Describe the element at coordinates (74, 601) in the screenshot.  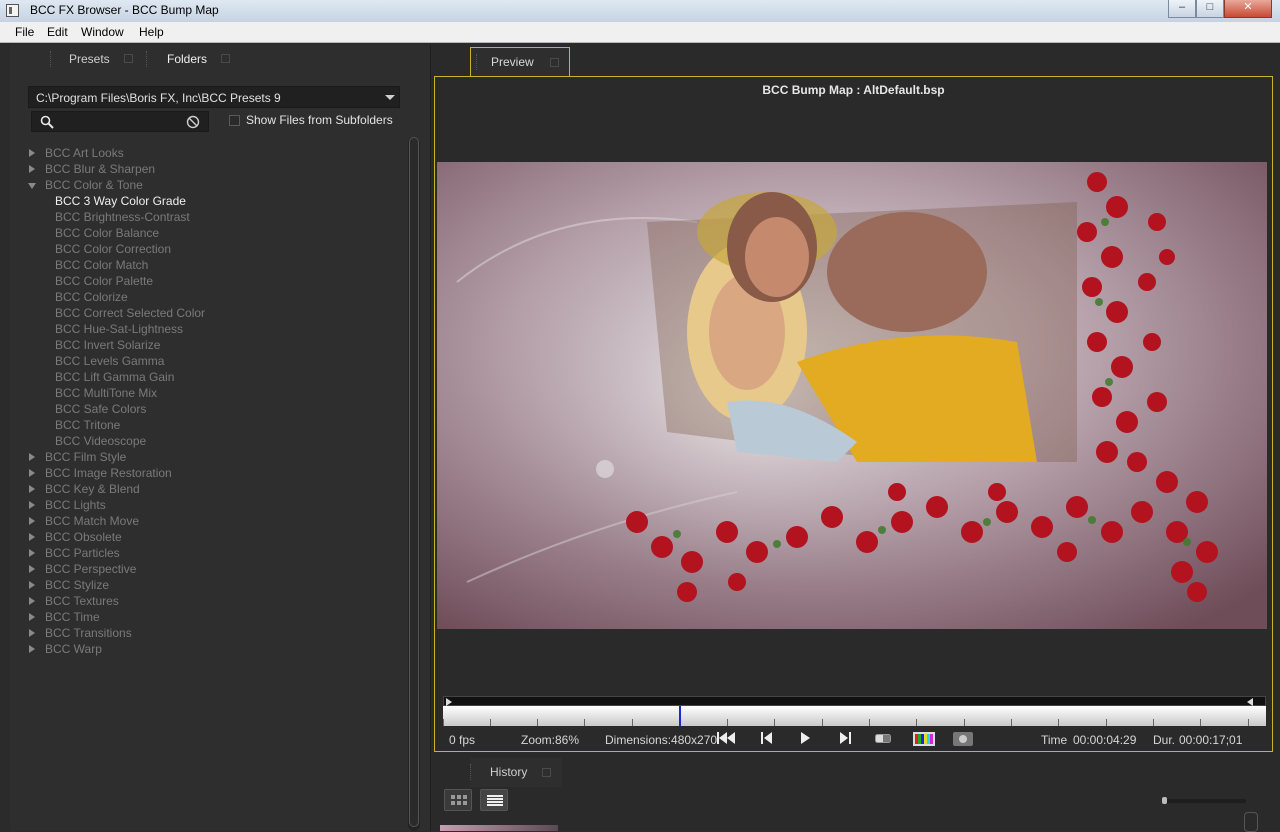
I see `tree-category: BCC Textures` at that location.